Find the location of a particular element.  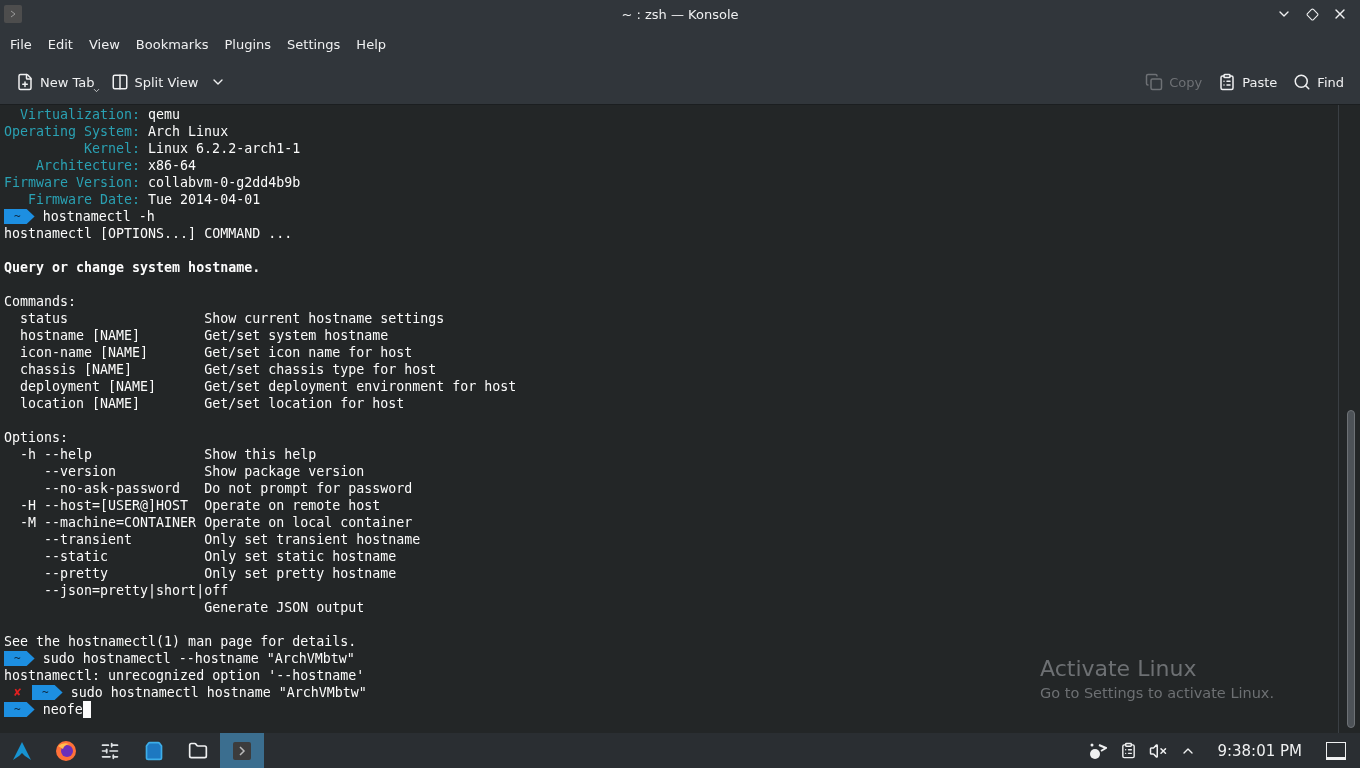

show-desktop-button is located at coordinates (1336, 750).